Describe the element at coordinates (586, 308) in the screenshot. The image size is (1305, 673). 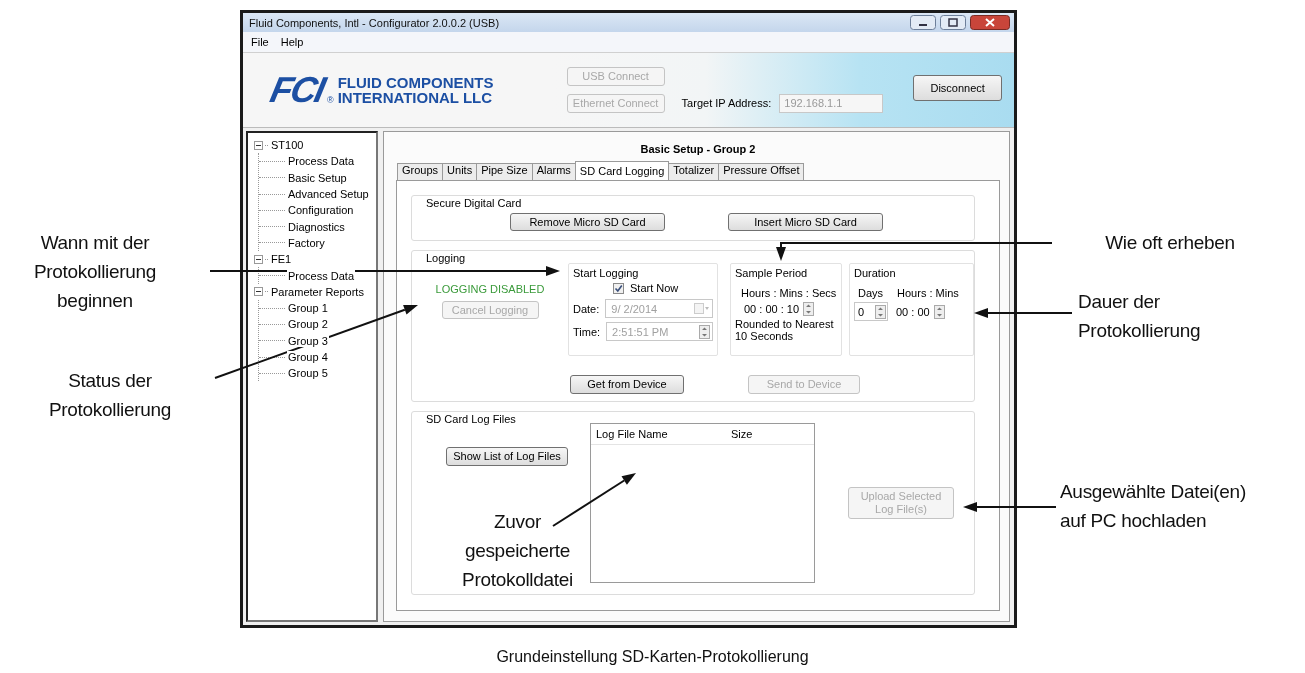
I see `date-label: Date:` at that location.